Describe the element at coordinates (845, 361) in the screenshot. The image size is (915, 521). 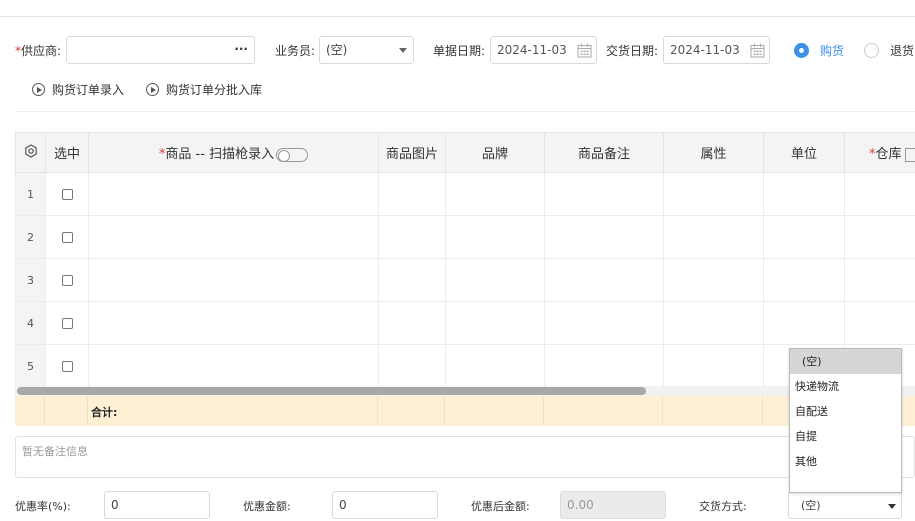
I see `dropdown-option: (空)` at that location.